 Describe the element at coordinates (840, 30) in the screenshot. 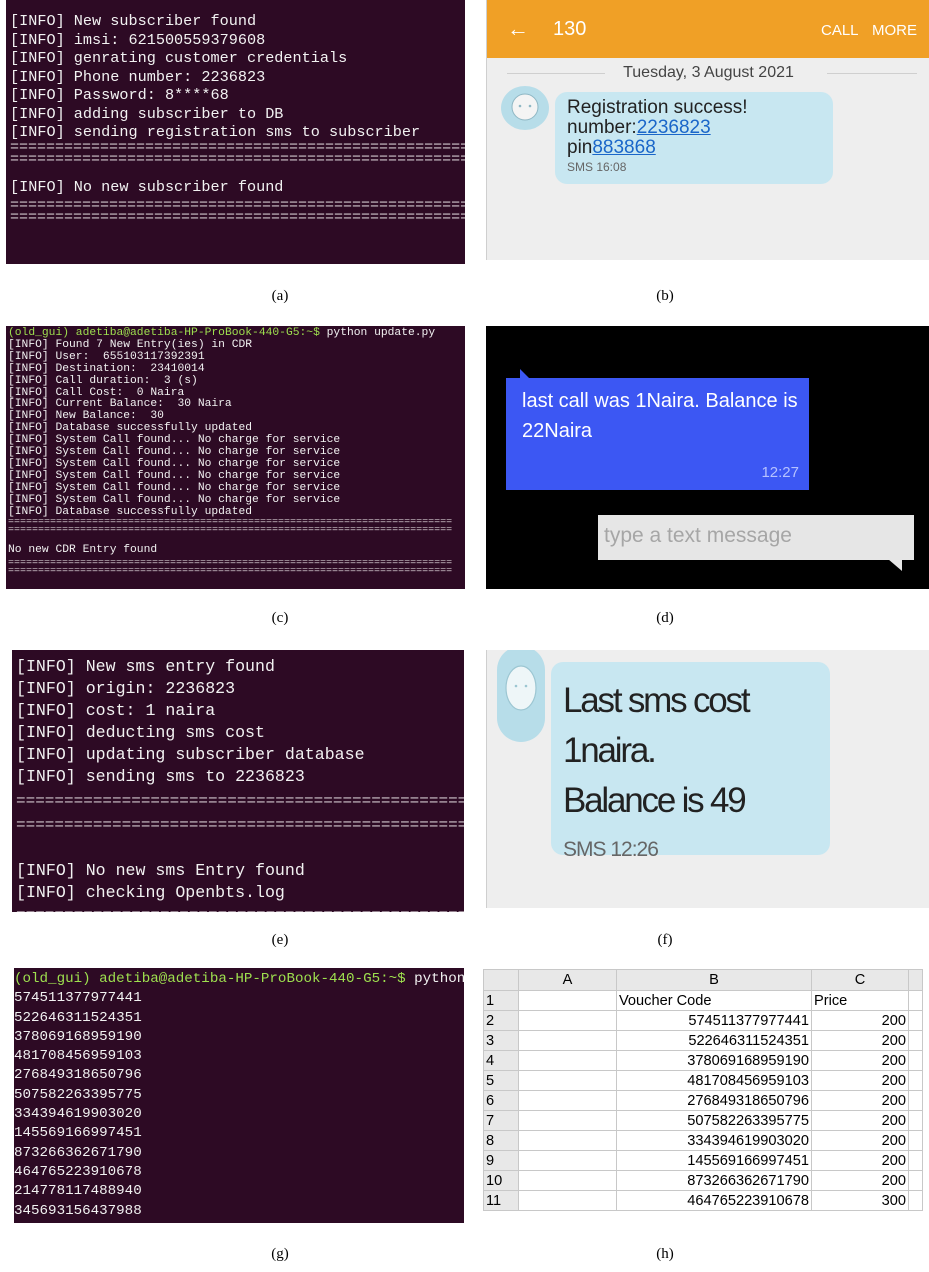

I see `call-button: CALL` at that location.